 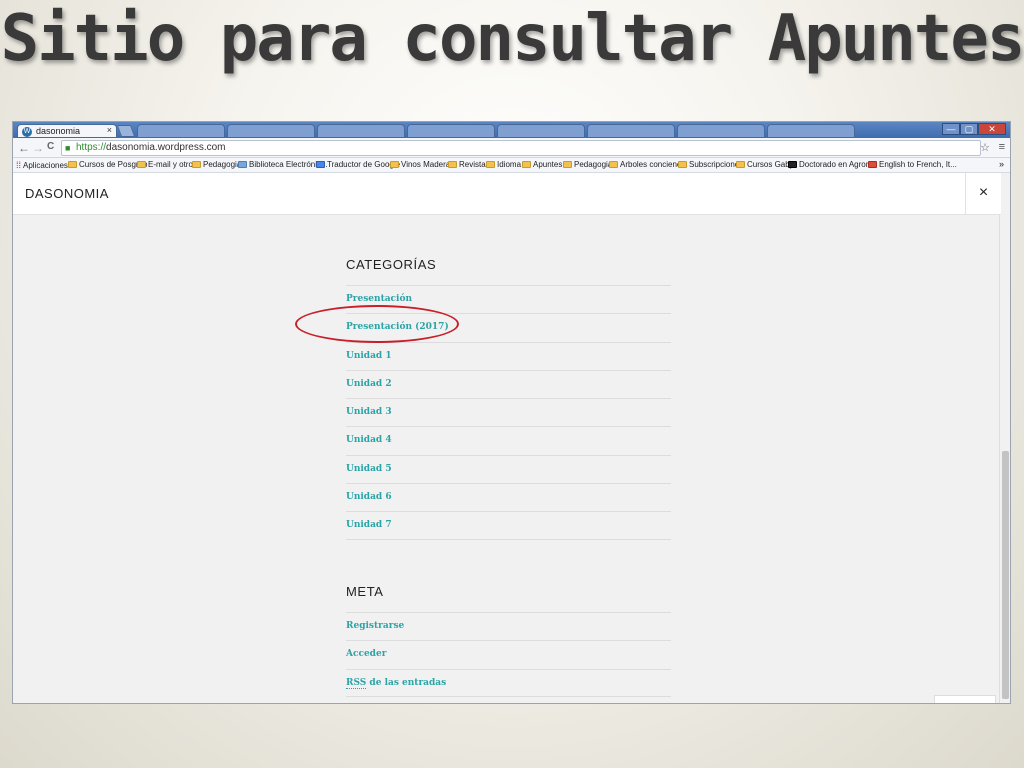 I want to click on new-tab-button, so click(x=126, y=131).